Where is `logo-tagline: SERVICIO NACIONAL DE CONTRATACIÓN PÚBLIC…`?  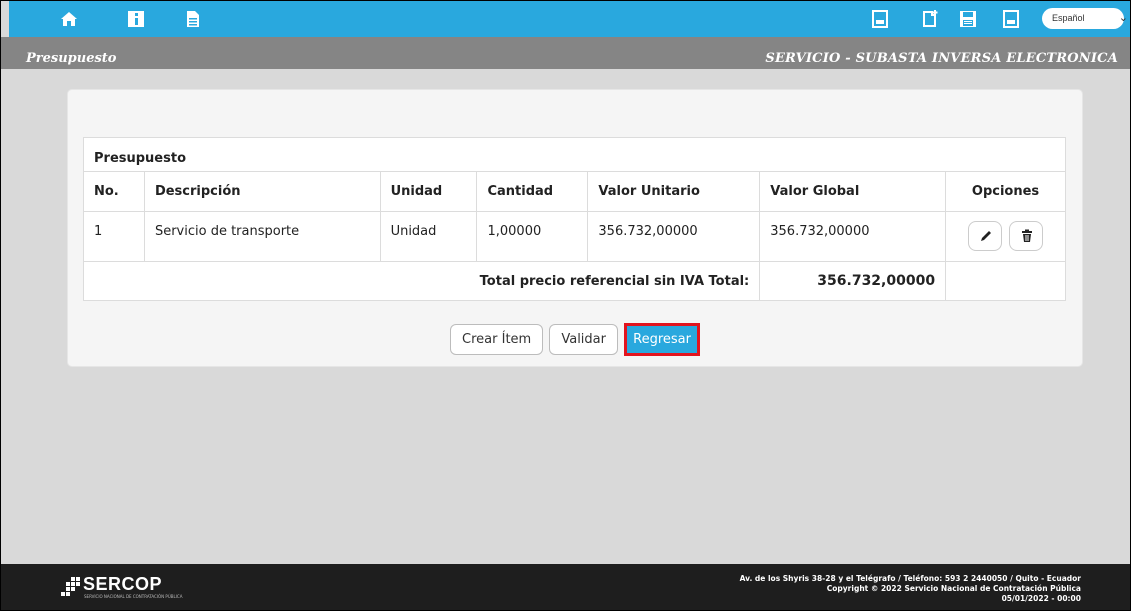
logo-tagline: SERVICIO NACIONAL DE CONTRATACIÓN PÚBLIC… is located at coordinates (133, 596).